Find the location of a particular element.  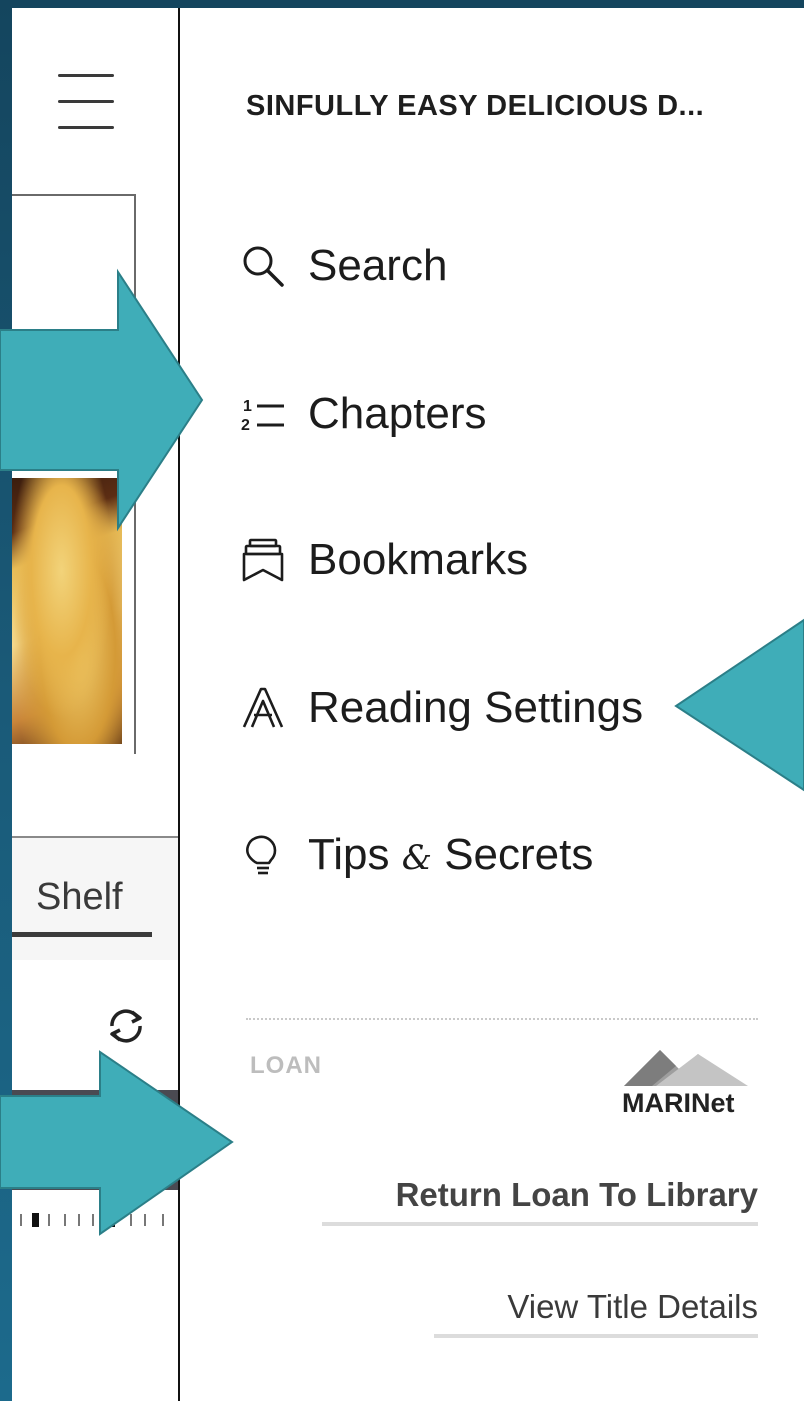

callout-arrow-right-bottom is located at coordinates (117, 1143).